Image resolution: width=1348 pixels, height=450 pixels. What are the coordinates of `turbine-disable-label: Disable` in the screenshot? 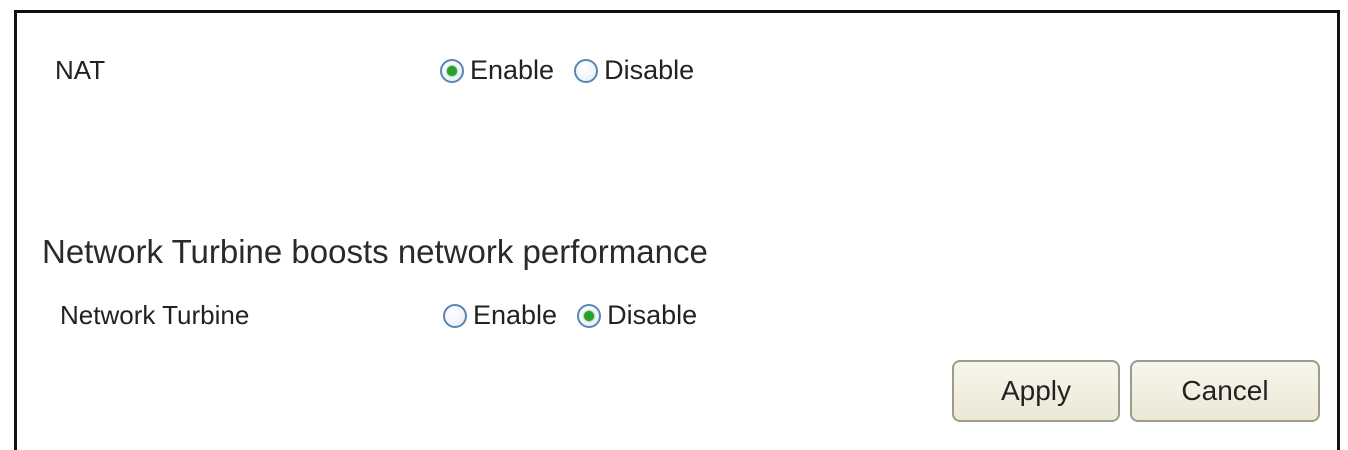 It's located at (652, 315).